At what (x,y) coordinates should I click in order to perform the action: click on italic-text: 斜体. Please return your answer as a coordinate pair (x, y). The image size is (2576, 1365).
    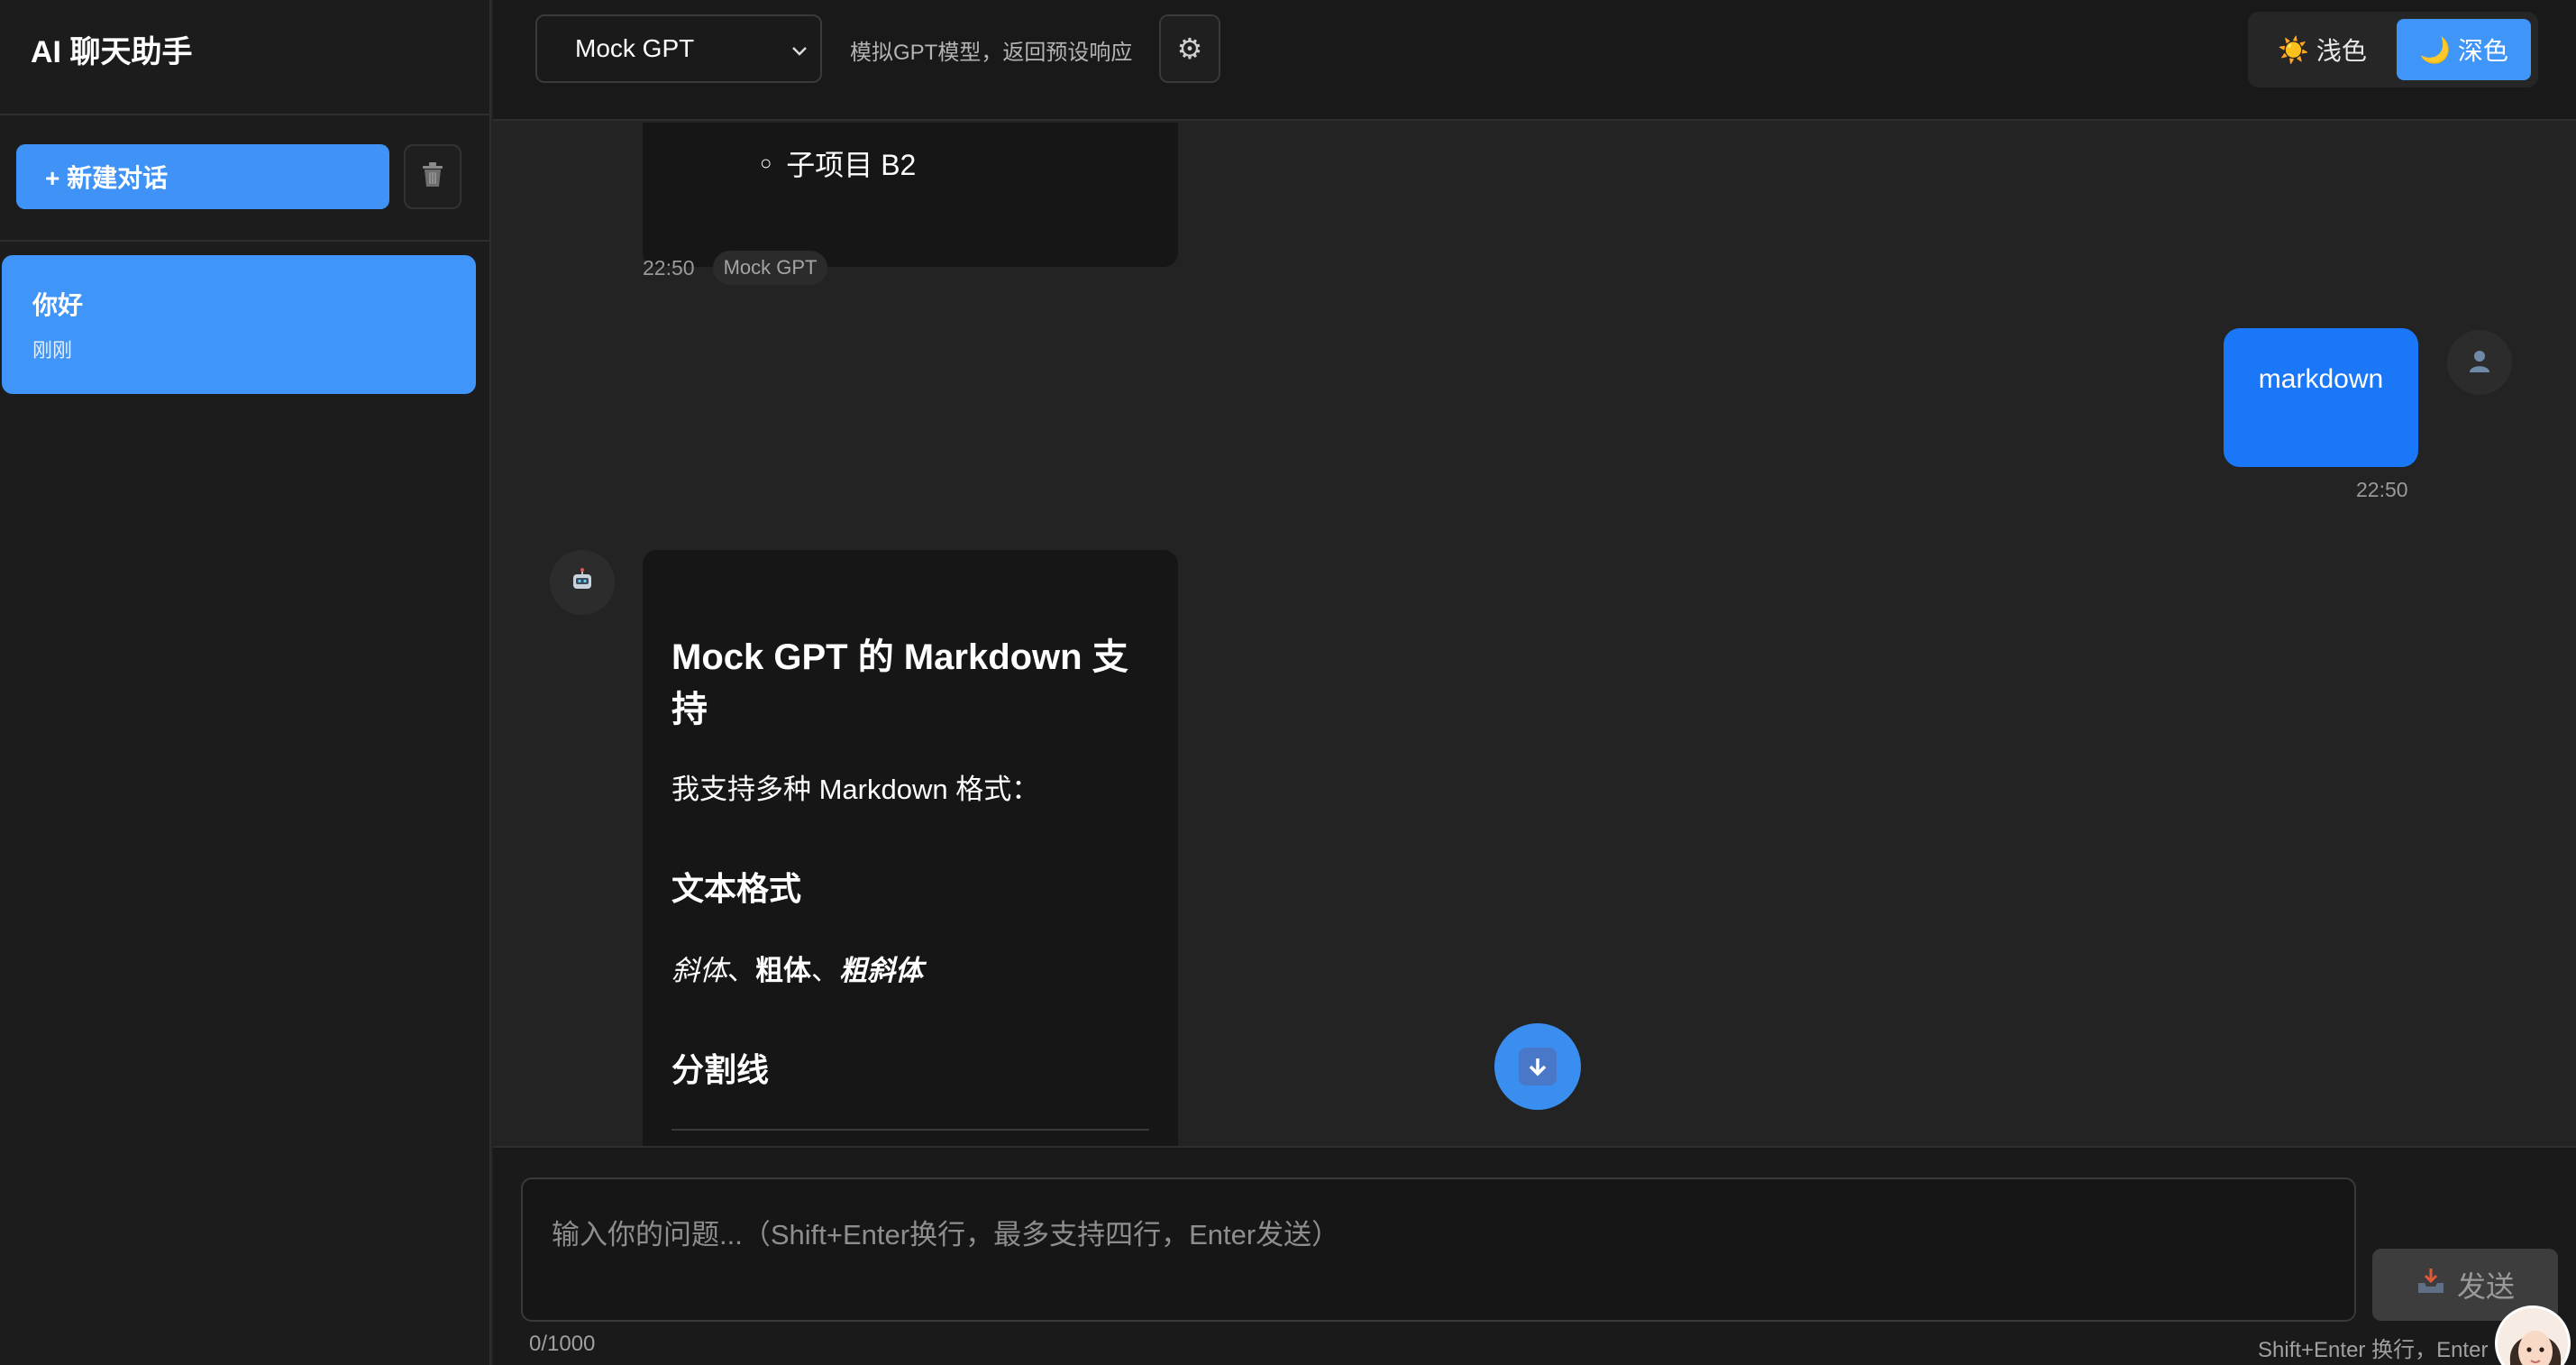
    Looking at the image, I should click on (699, 971).